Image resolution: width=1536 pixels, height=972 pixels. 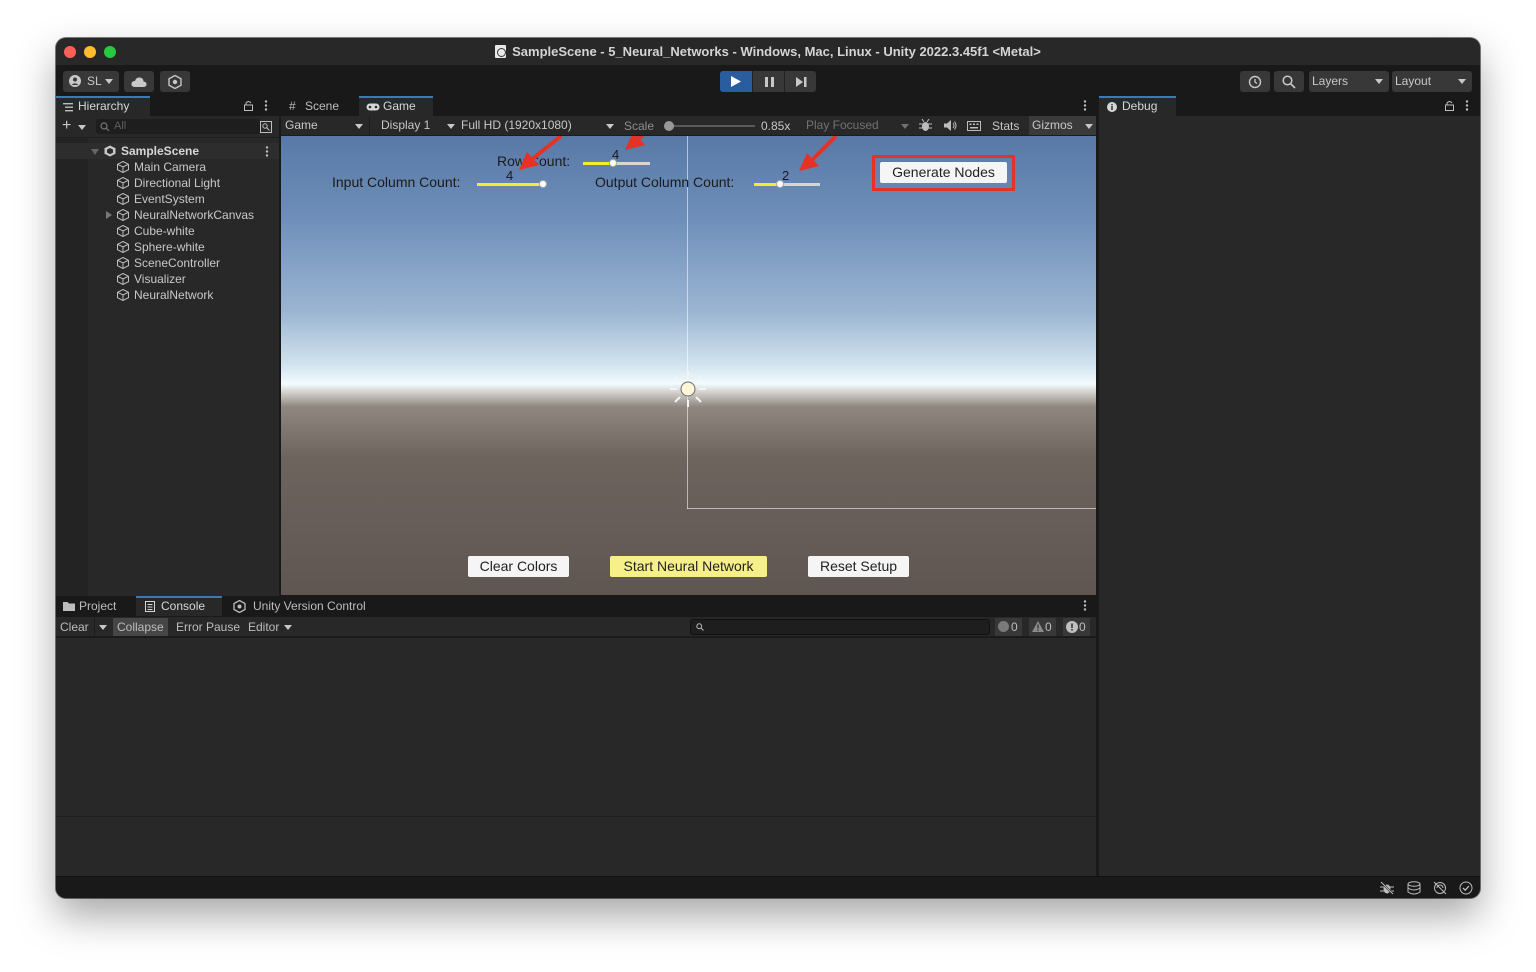 What do you see at coordinates (177, 263) in the screenshot?
I see `hierarchy-item-label: SceneController` at bounding box center [177, 263].